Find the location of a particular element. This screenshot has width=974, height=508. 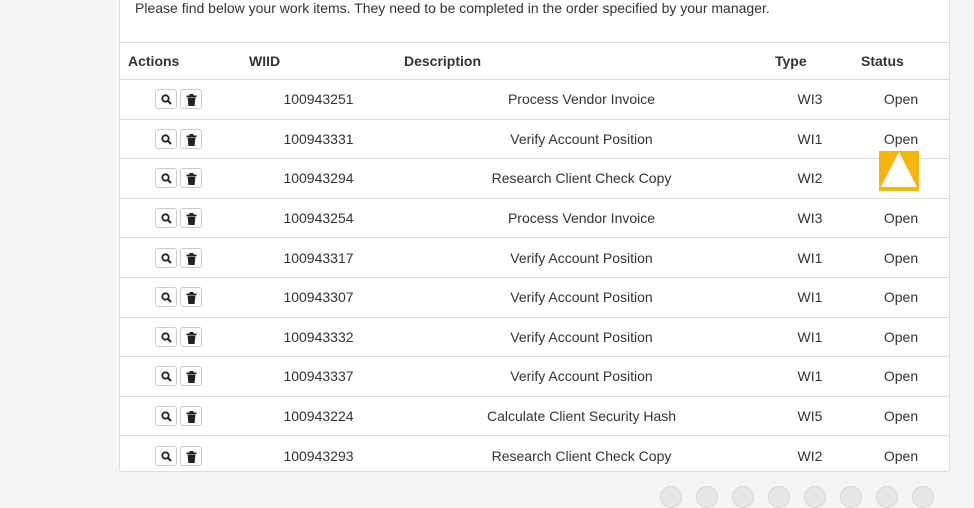

table-row: 100943307 Verify Account Position WI1 Open is located at coordinates (534, 297).